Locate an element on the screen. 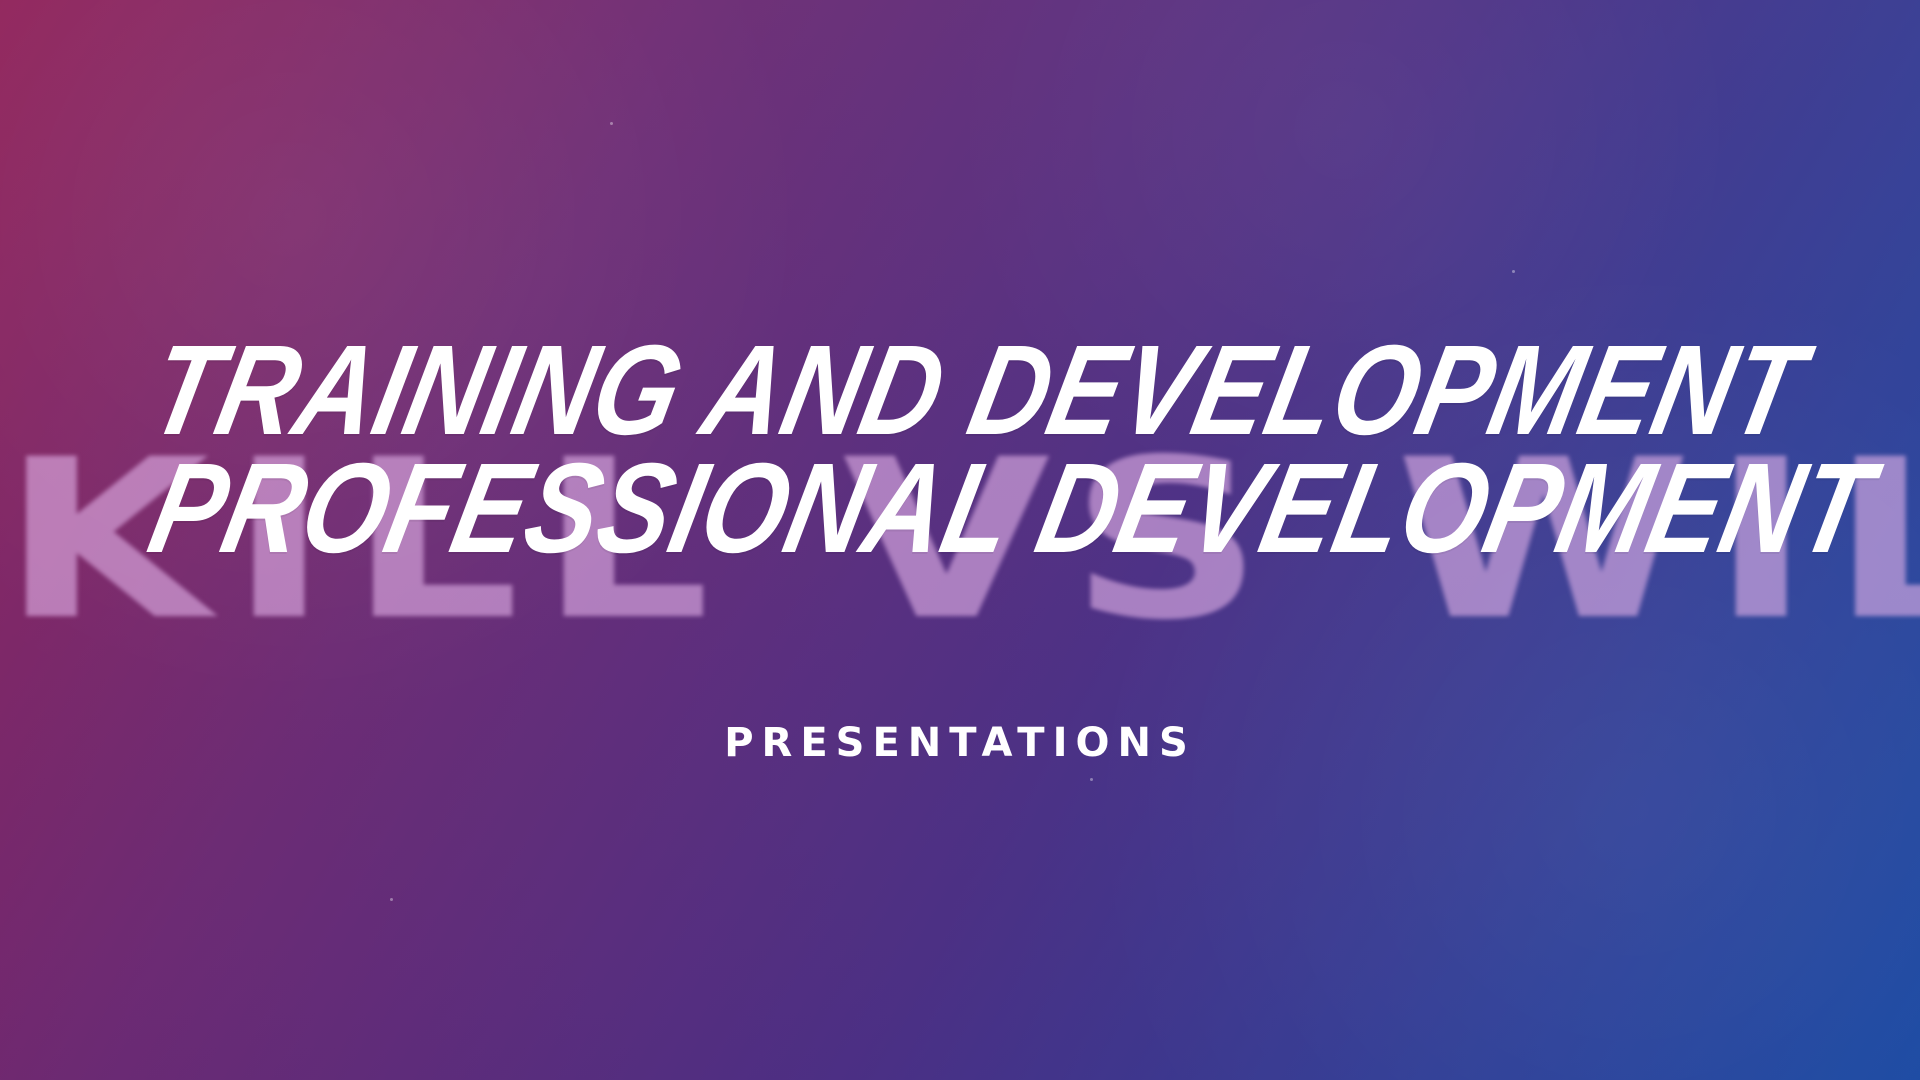 The height and width of the screenshot is (1080, 1920). subtitle: PRESENTATIONS is located at coordinates (960, 743).